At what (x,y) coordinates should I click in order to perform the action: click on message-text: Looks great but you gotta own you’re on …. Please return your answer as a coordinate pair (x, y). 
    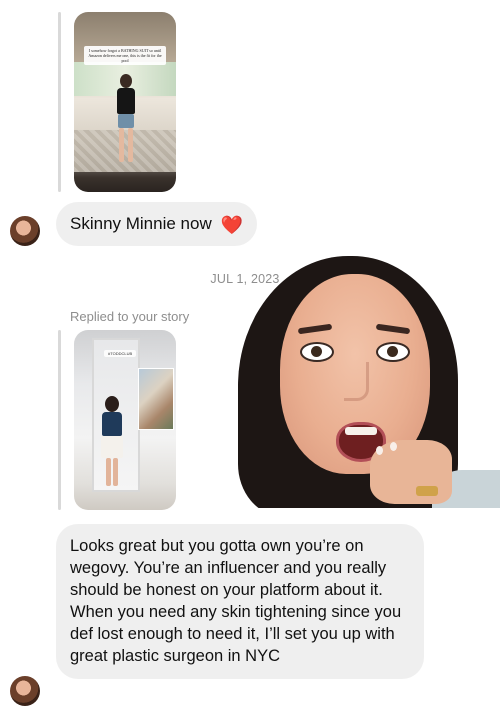
    Looking at the image, I should click on (236, 601).